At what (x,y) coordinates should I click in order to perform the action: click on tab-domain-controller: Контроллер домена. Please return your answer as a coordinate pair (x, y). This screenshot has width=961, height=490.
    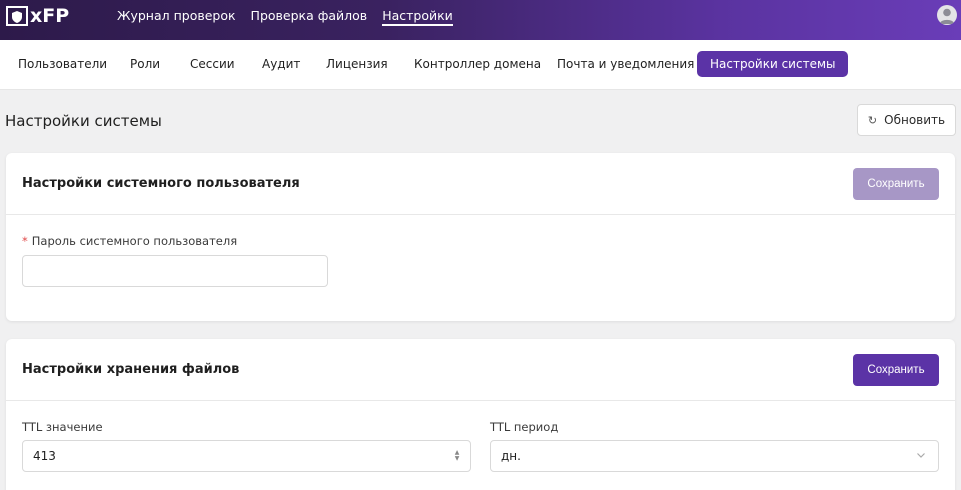
    Looking at the image, I should click on (477, 64).